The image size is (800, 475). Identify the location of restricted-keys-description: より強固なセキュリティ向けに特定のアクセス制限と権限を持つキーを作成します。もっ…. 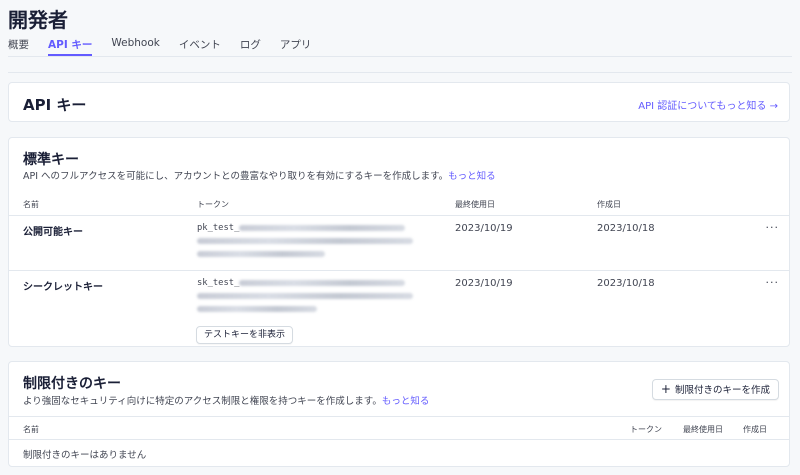
(226, 400).